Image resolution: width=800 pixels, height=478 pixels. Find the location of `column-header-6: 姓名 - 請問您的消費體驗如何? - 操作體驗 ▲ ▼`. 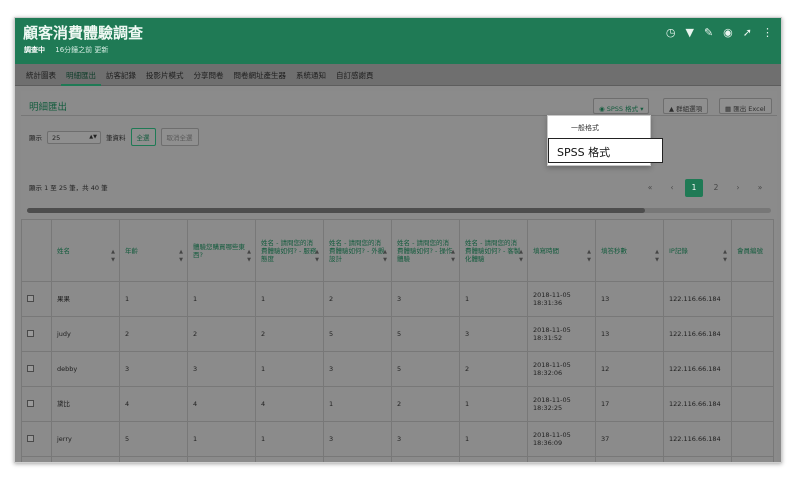

column-header-6: 姓名 - 請問您的消費體驗如何? - 操作體驗 ▲ ▼ is located at coordinates (425, 250).